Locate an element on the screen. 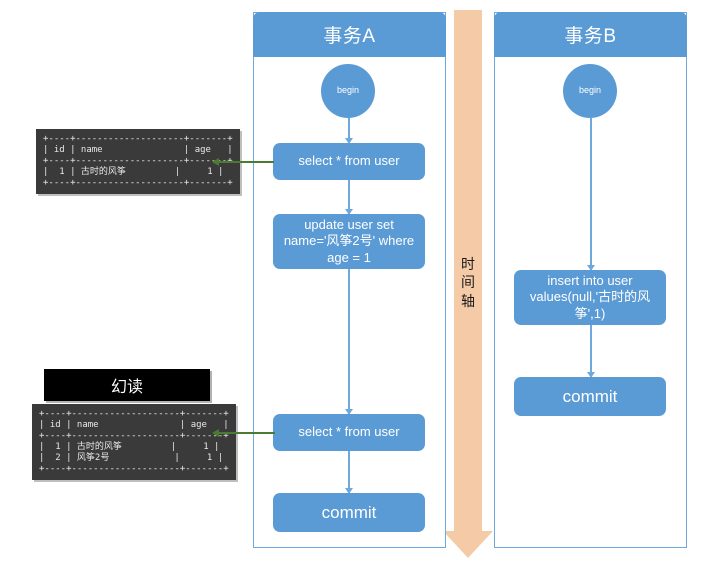 The width and height of the screenshot is (720, 568). node-transaction-a-commit: commit is located at coordinates (349, 512).